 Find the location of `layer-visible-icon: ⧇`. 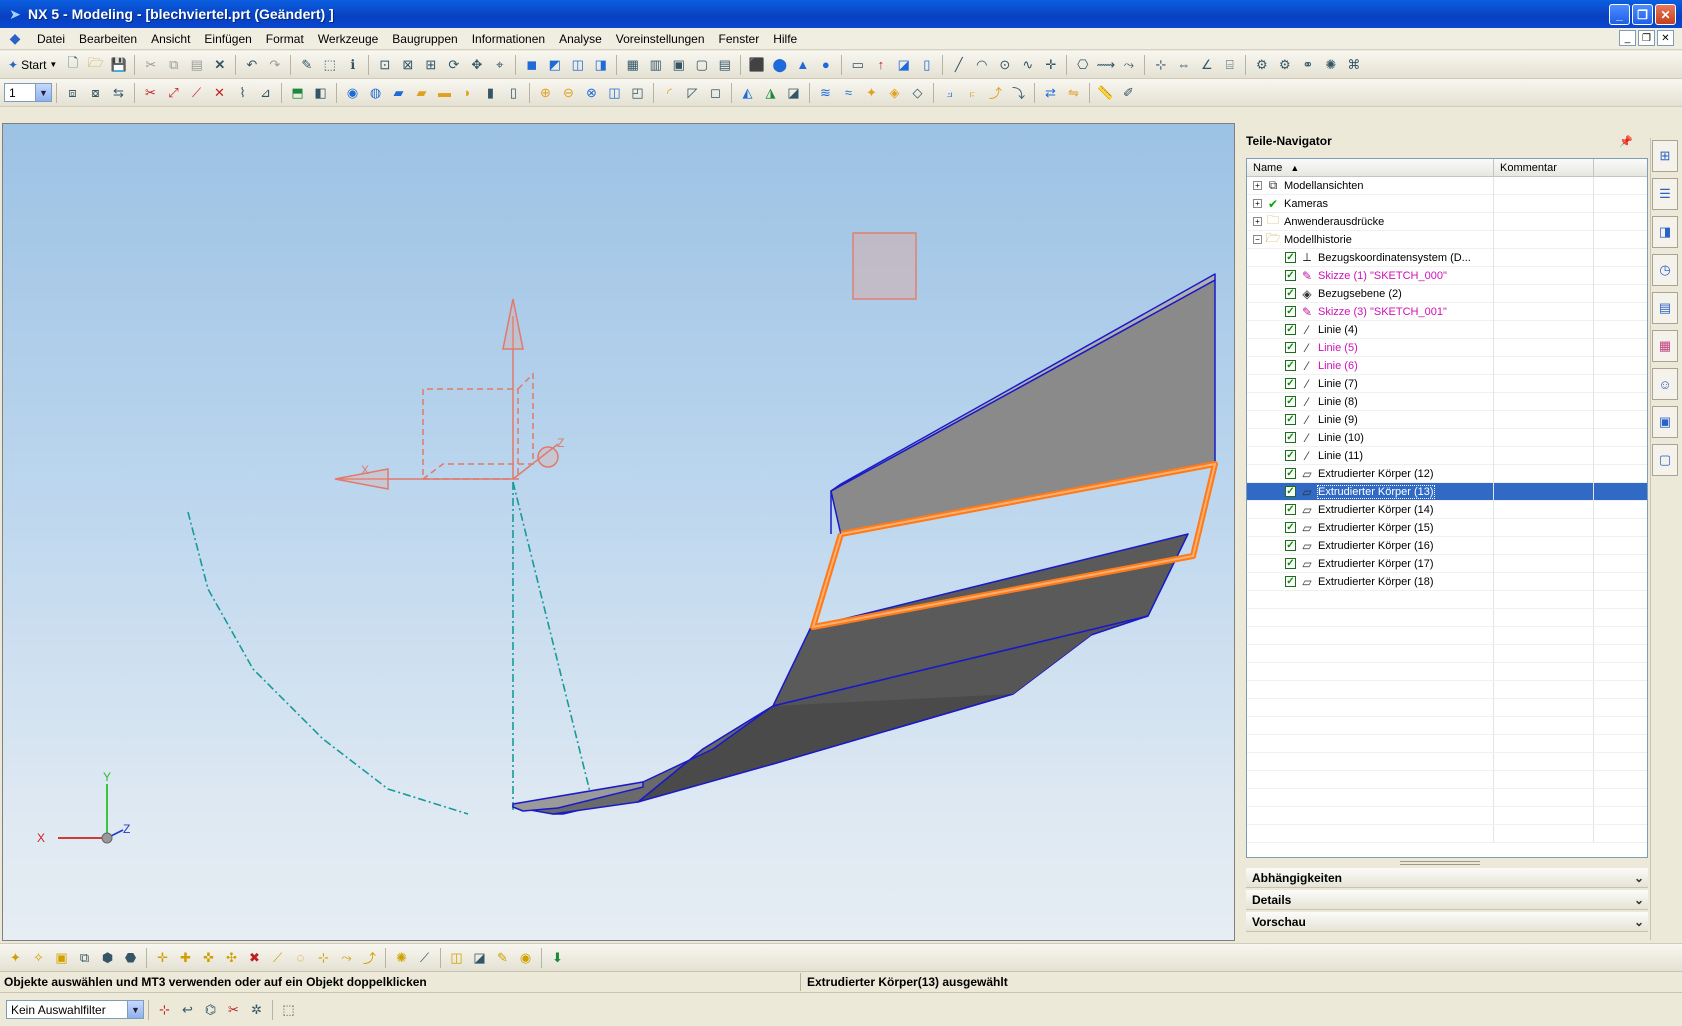

layer-visible-icon: ⧇ is located at coordinates (95, 92).